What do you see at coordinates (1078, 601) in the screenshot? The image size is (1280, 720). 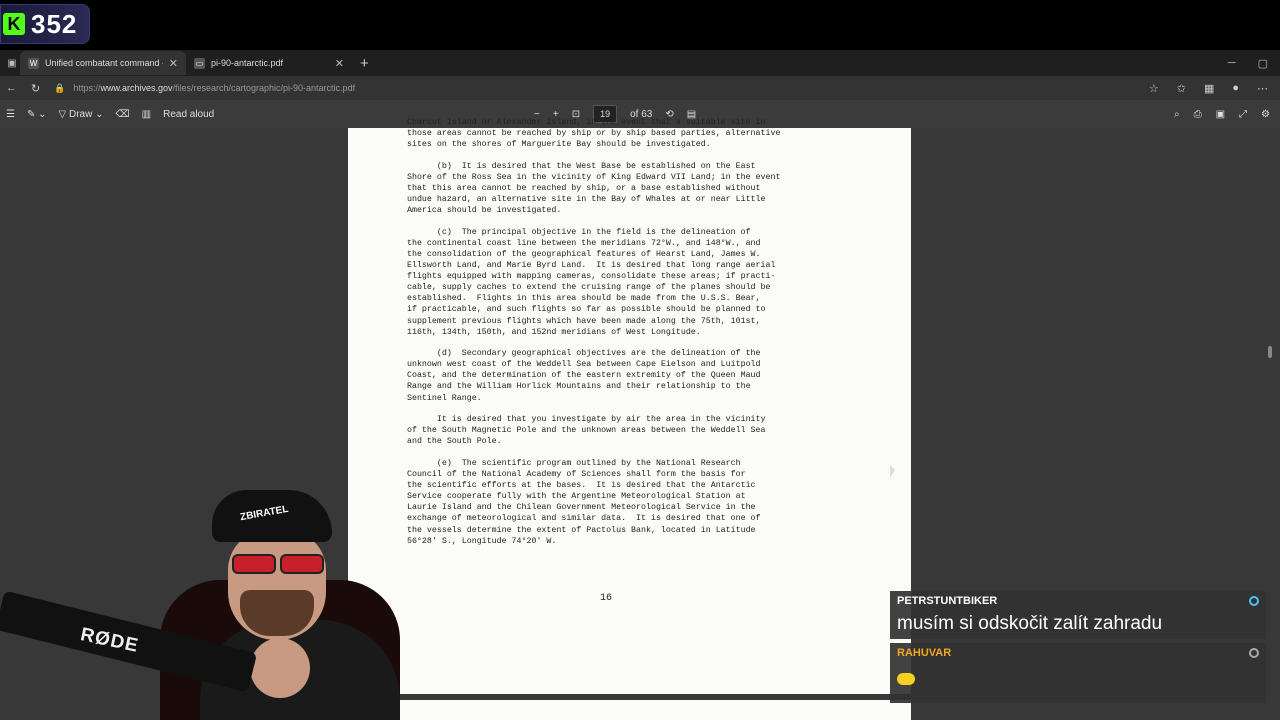 I see `chat-username: PETRSTUNTBIKER` at bounding box center [1078, 601].